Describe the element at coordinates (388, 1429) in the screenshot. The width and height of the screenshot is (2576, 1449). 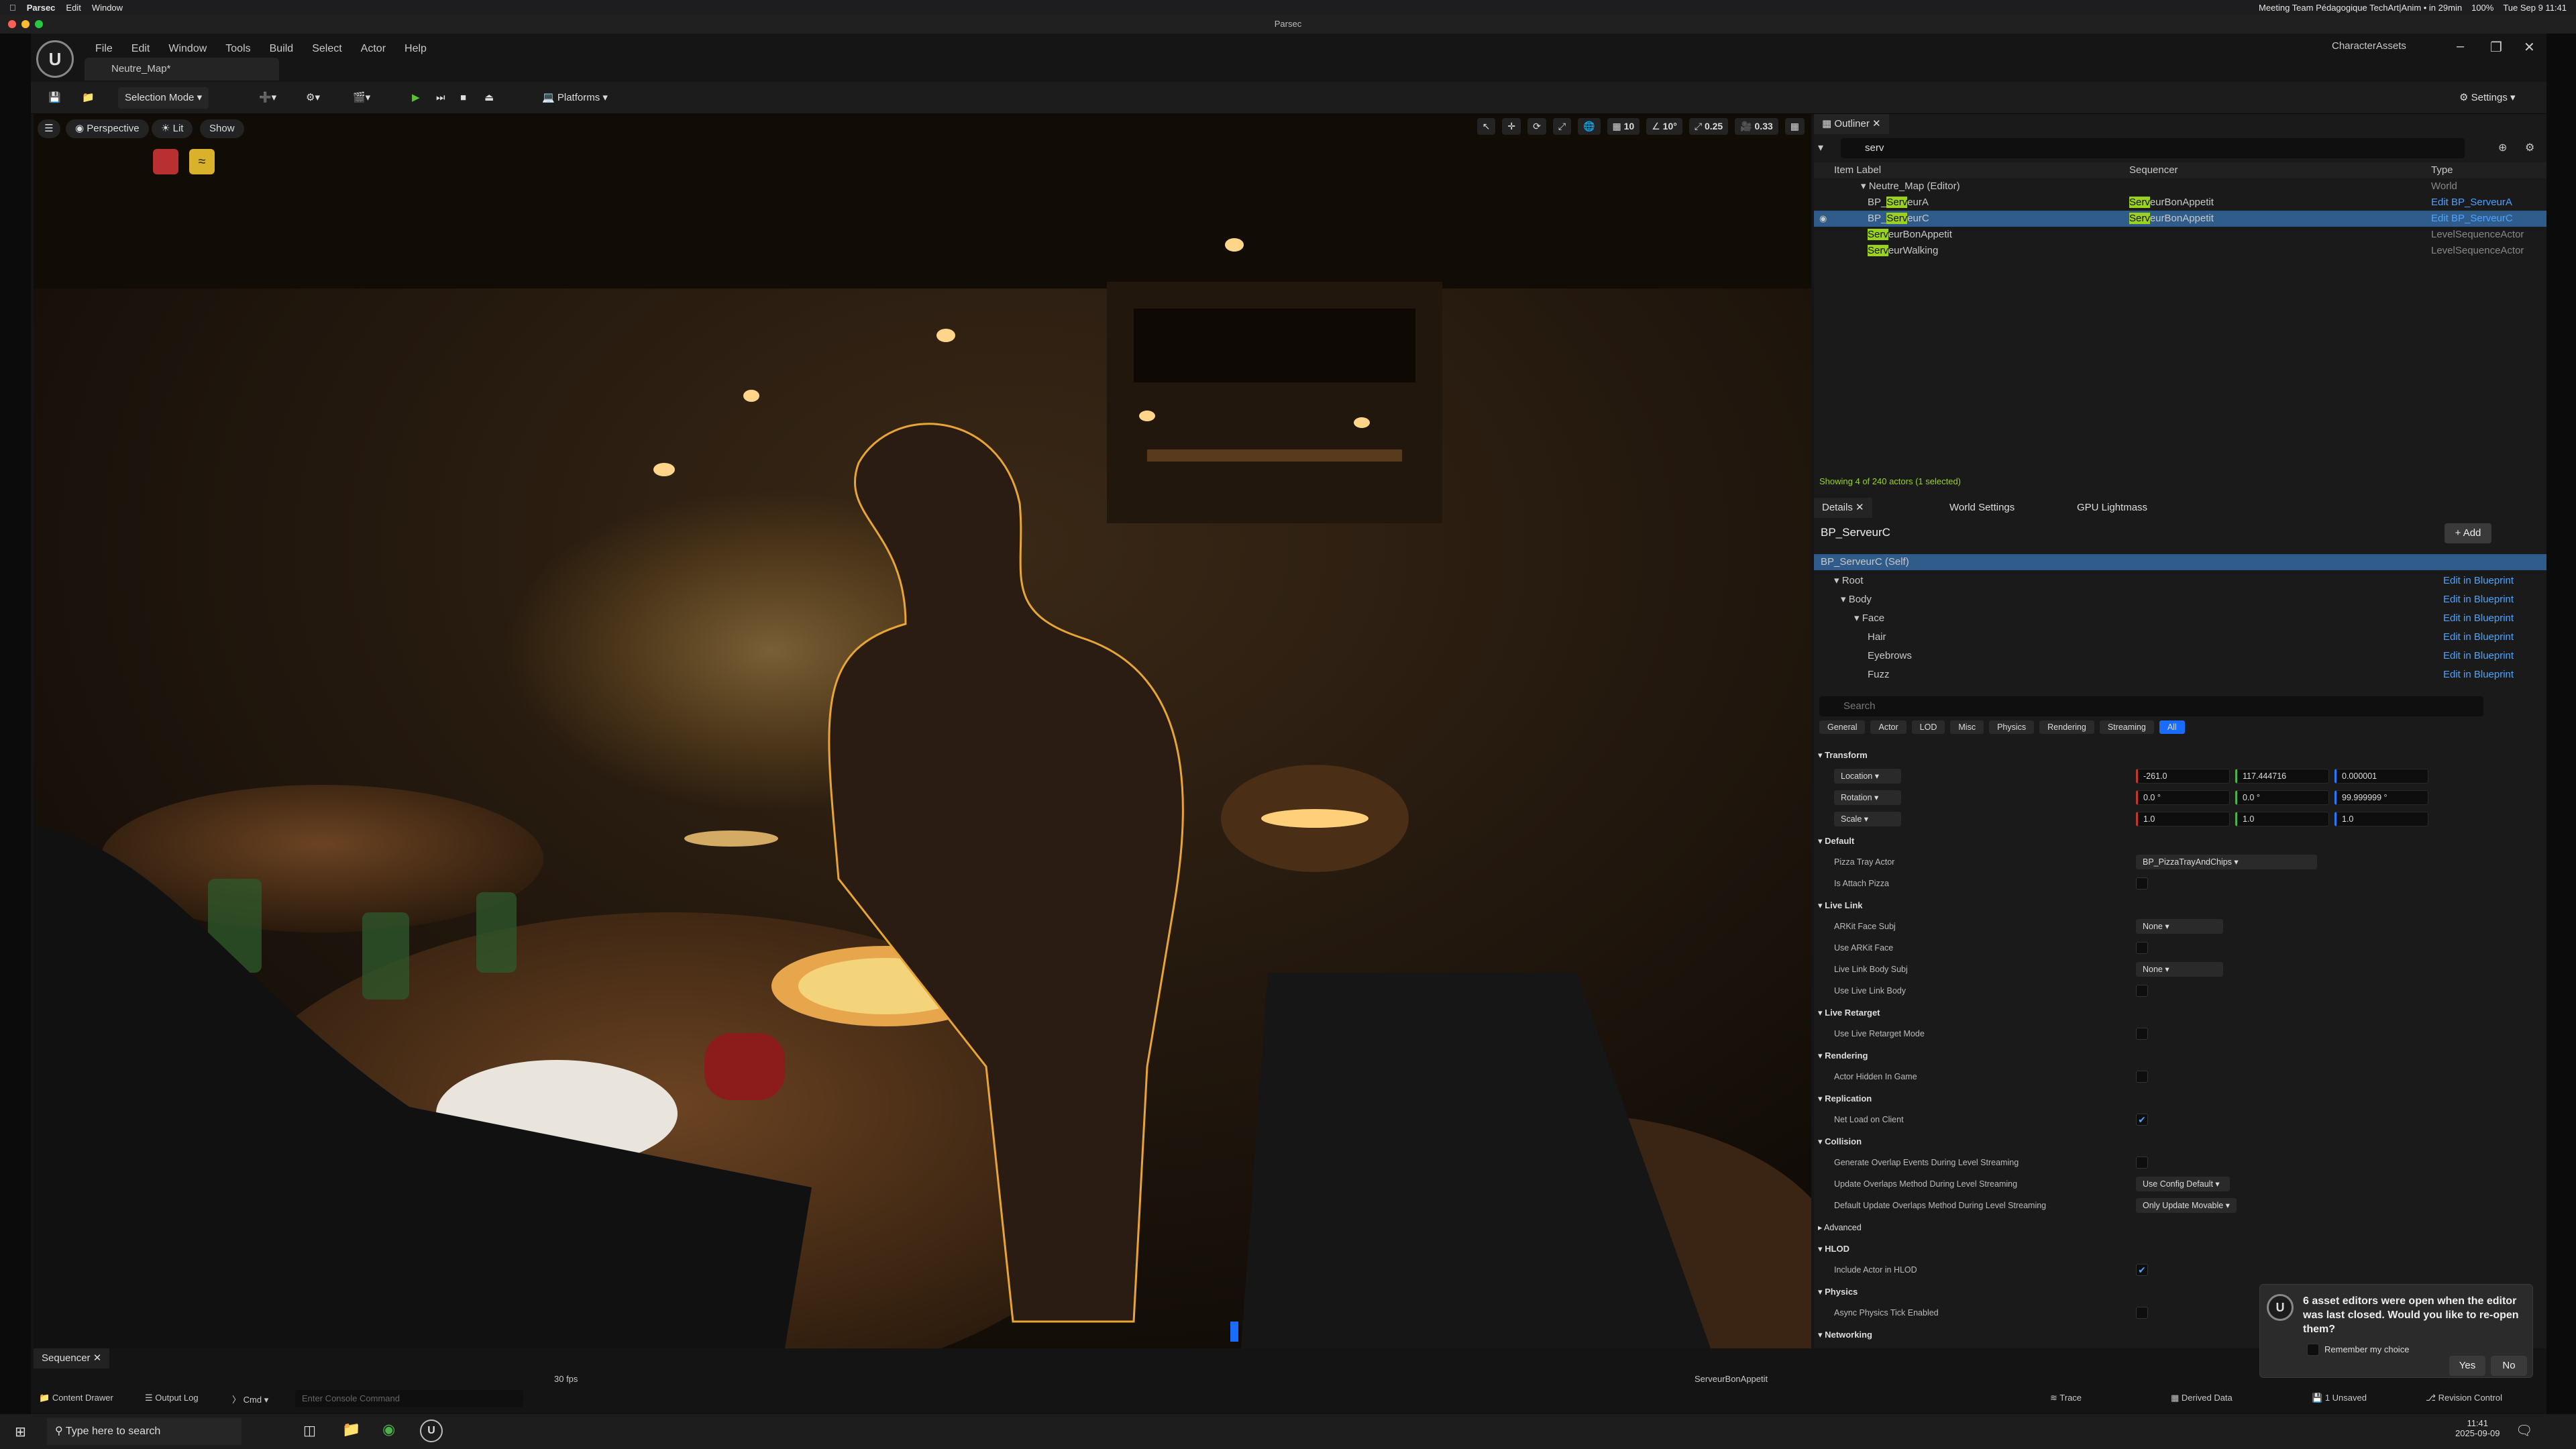
I see `chrome-icon: ◉` at that location.